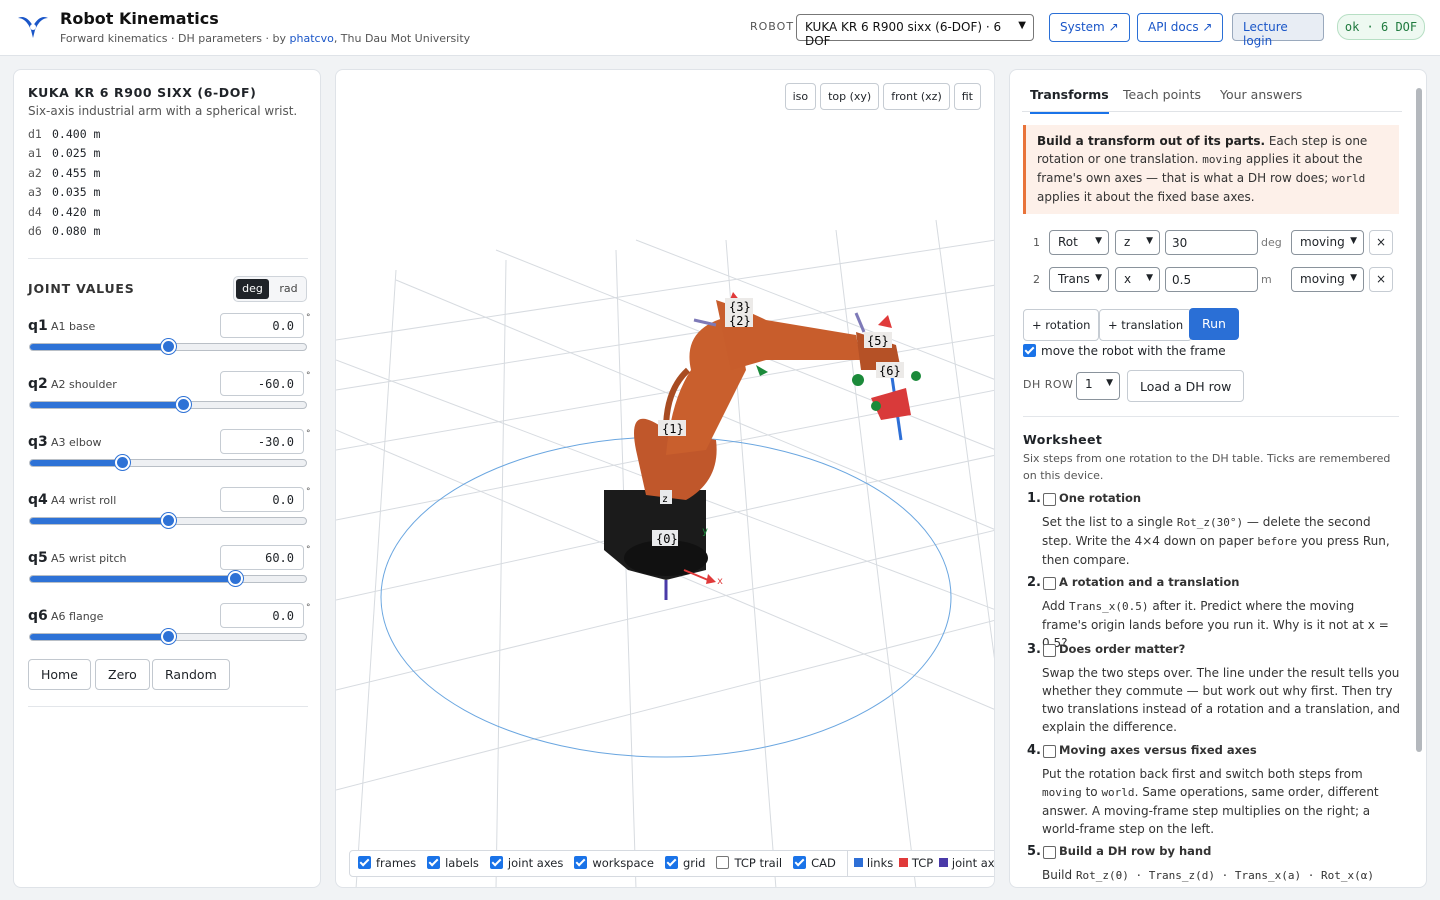 The height and width of the screenshot is (900, 1440). I want to click on joint-label: A4 wrist roll, so click(84, 500).